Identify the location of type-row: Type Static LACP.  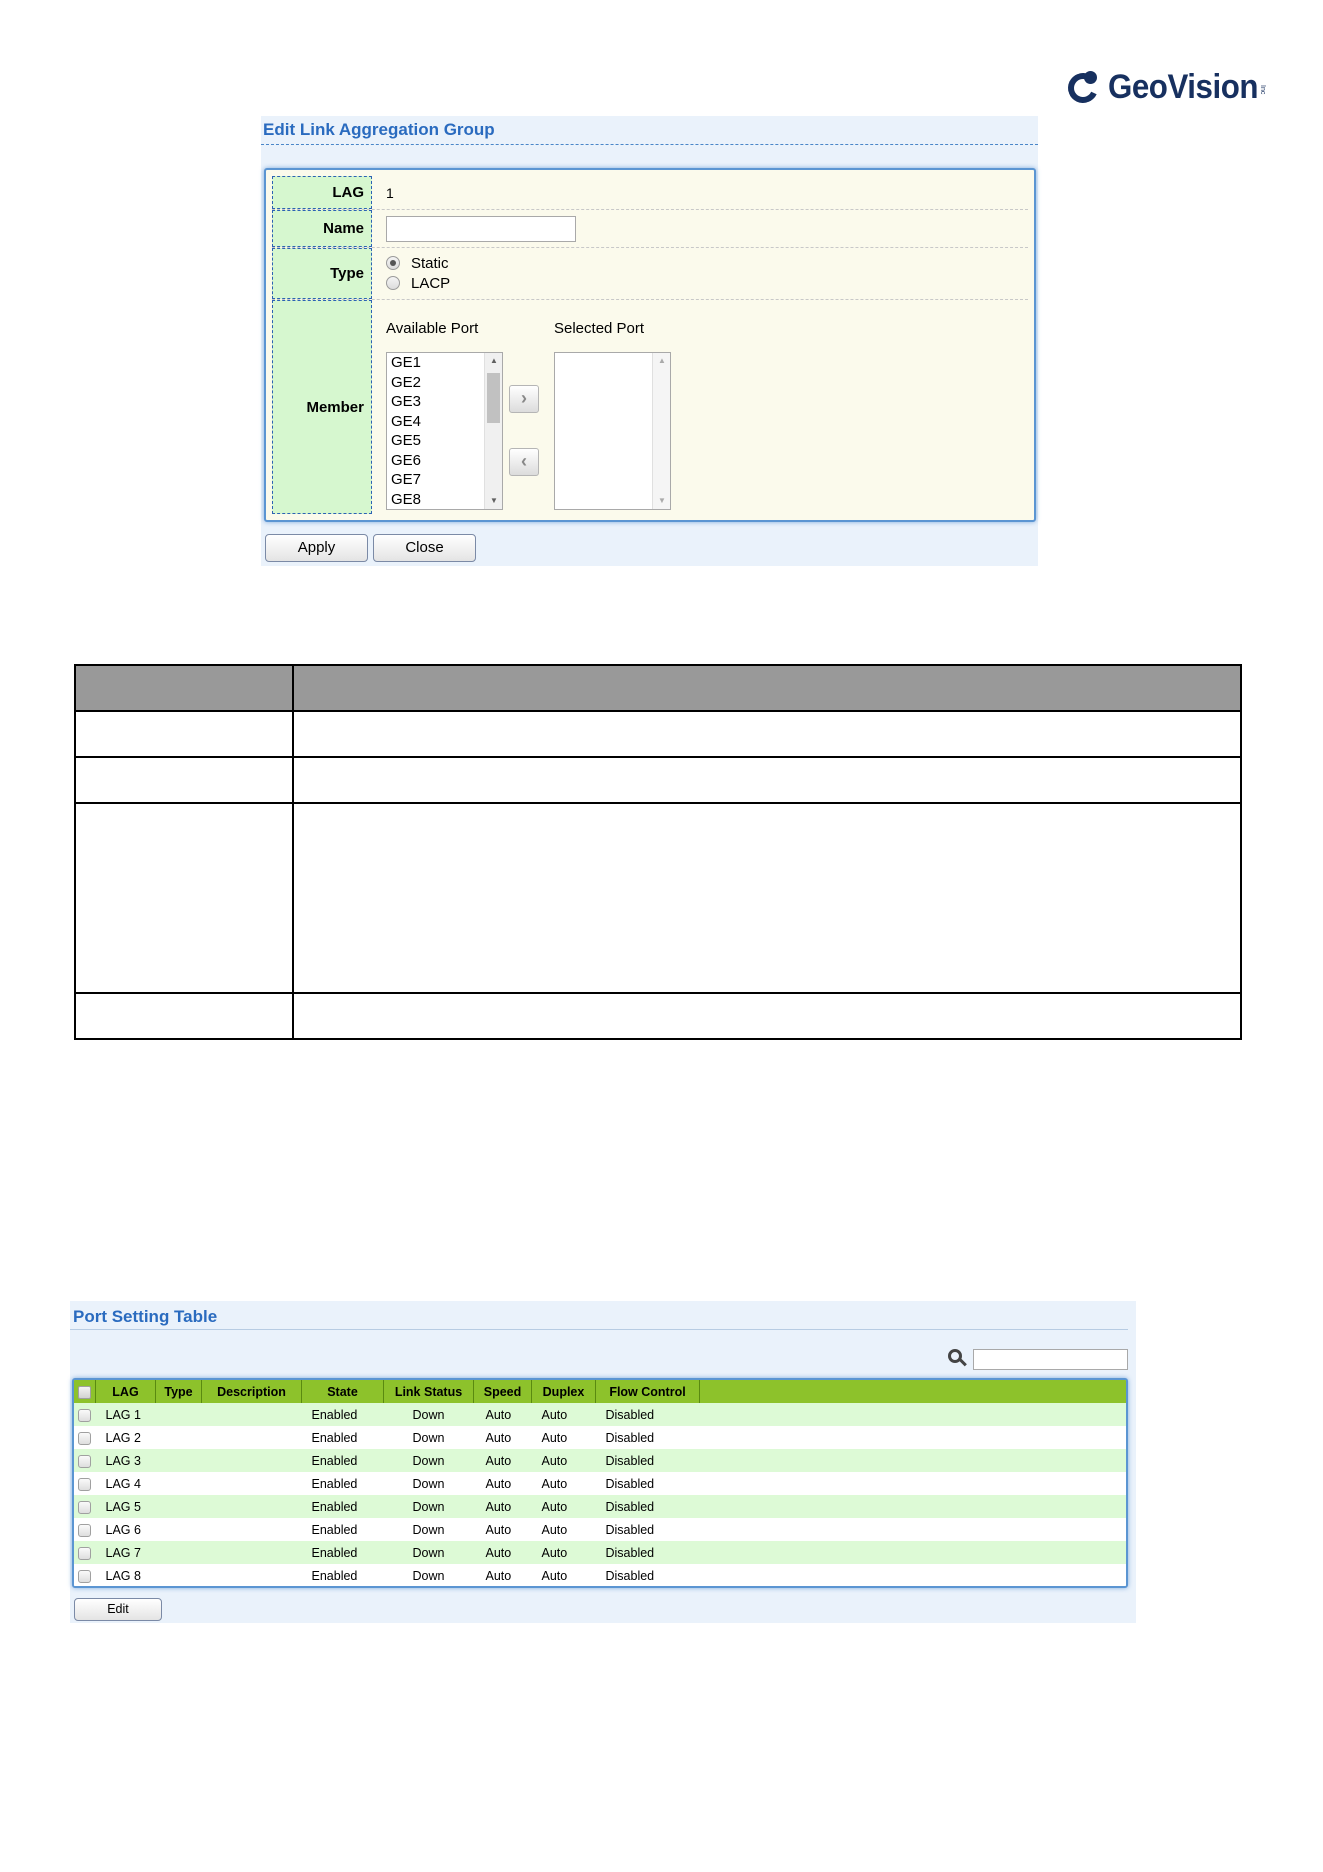
(650, 274).